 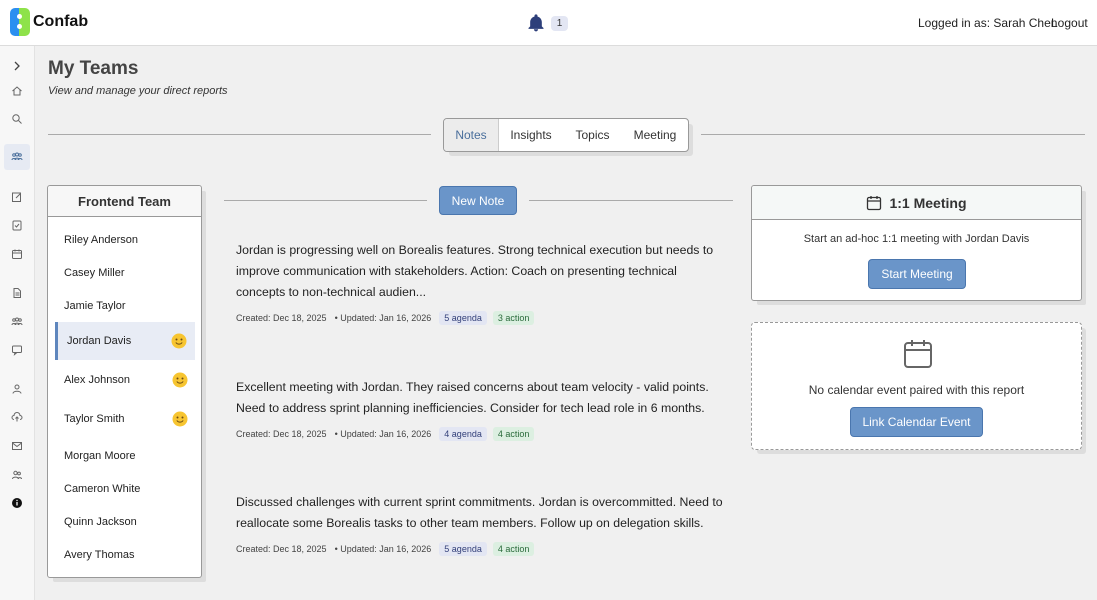 What do you see at coordinates (95, 306) in the screenshot?
I see `member-name: Jamie Taylor` at bounding box center [95, 306].